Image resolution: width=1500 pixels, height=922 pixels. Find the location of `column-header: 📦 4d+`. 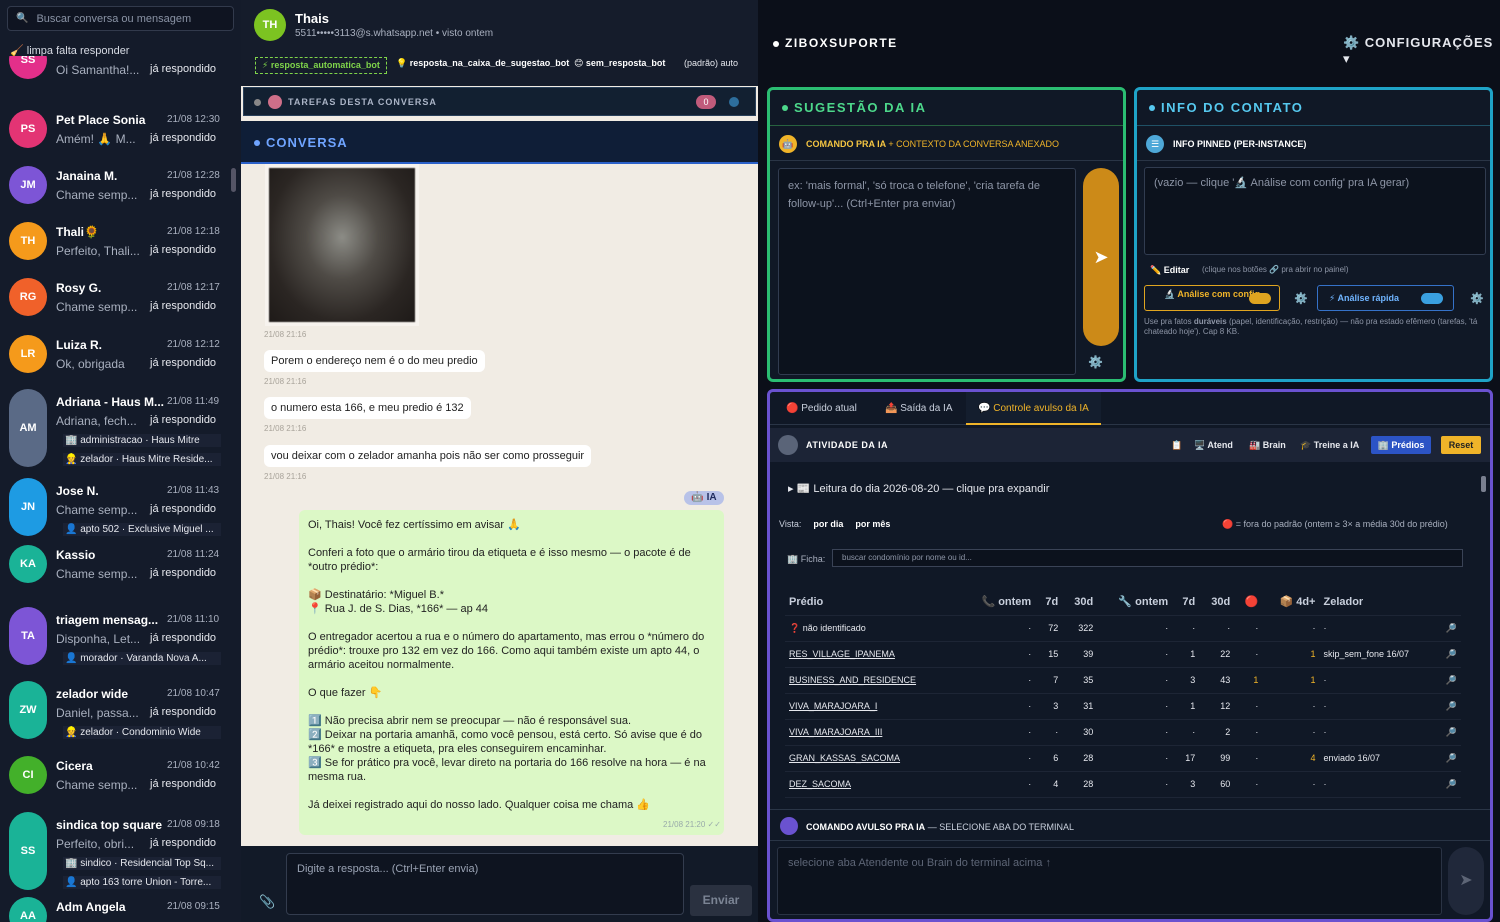

column-header: 📦 4d+ is located at coordinates (1290, 602).